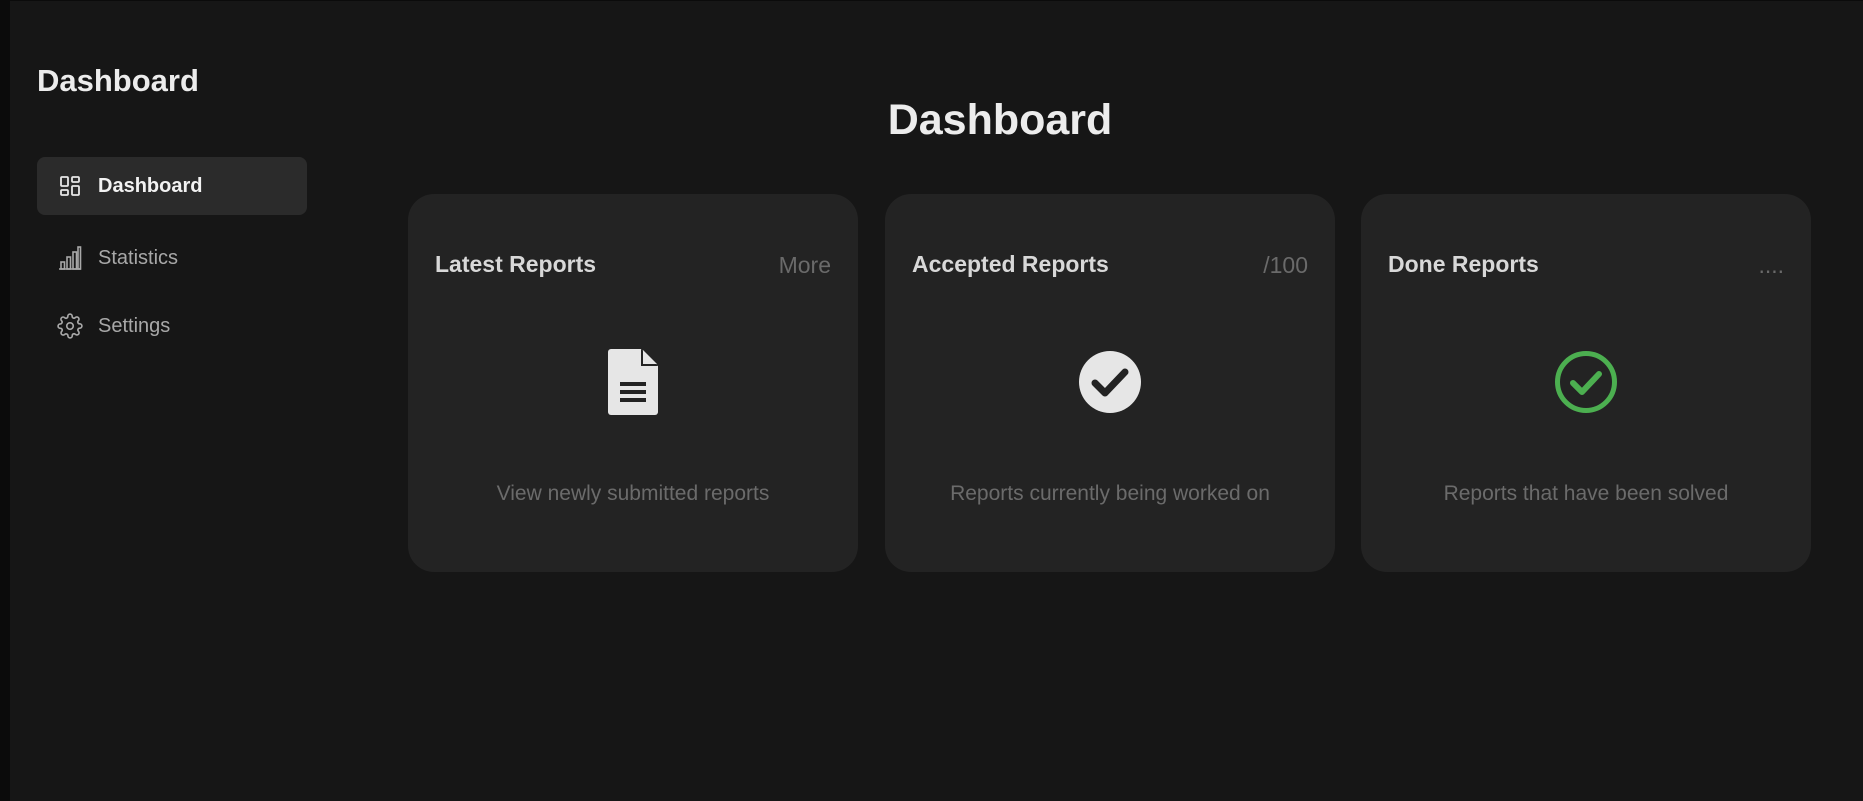  I want to click on card-title: Latest Reports, so click(516, 264).